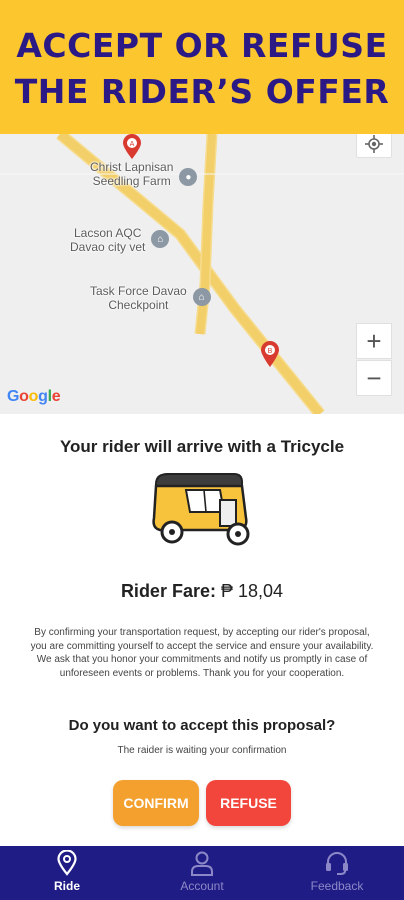  I want to click on nav-label-ride: Ride, so click(66, 886).